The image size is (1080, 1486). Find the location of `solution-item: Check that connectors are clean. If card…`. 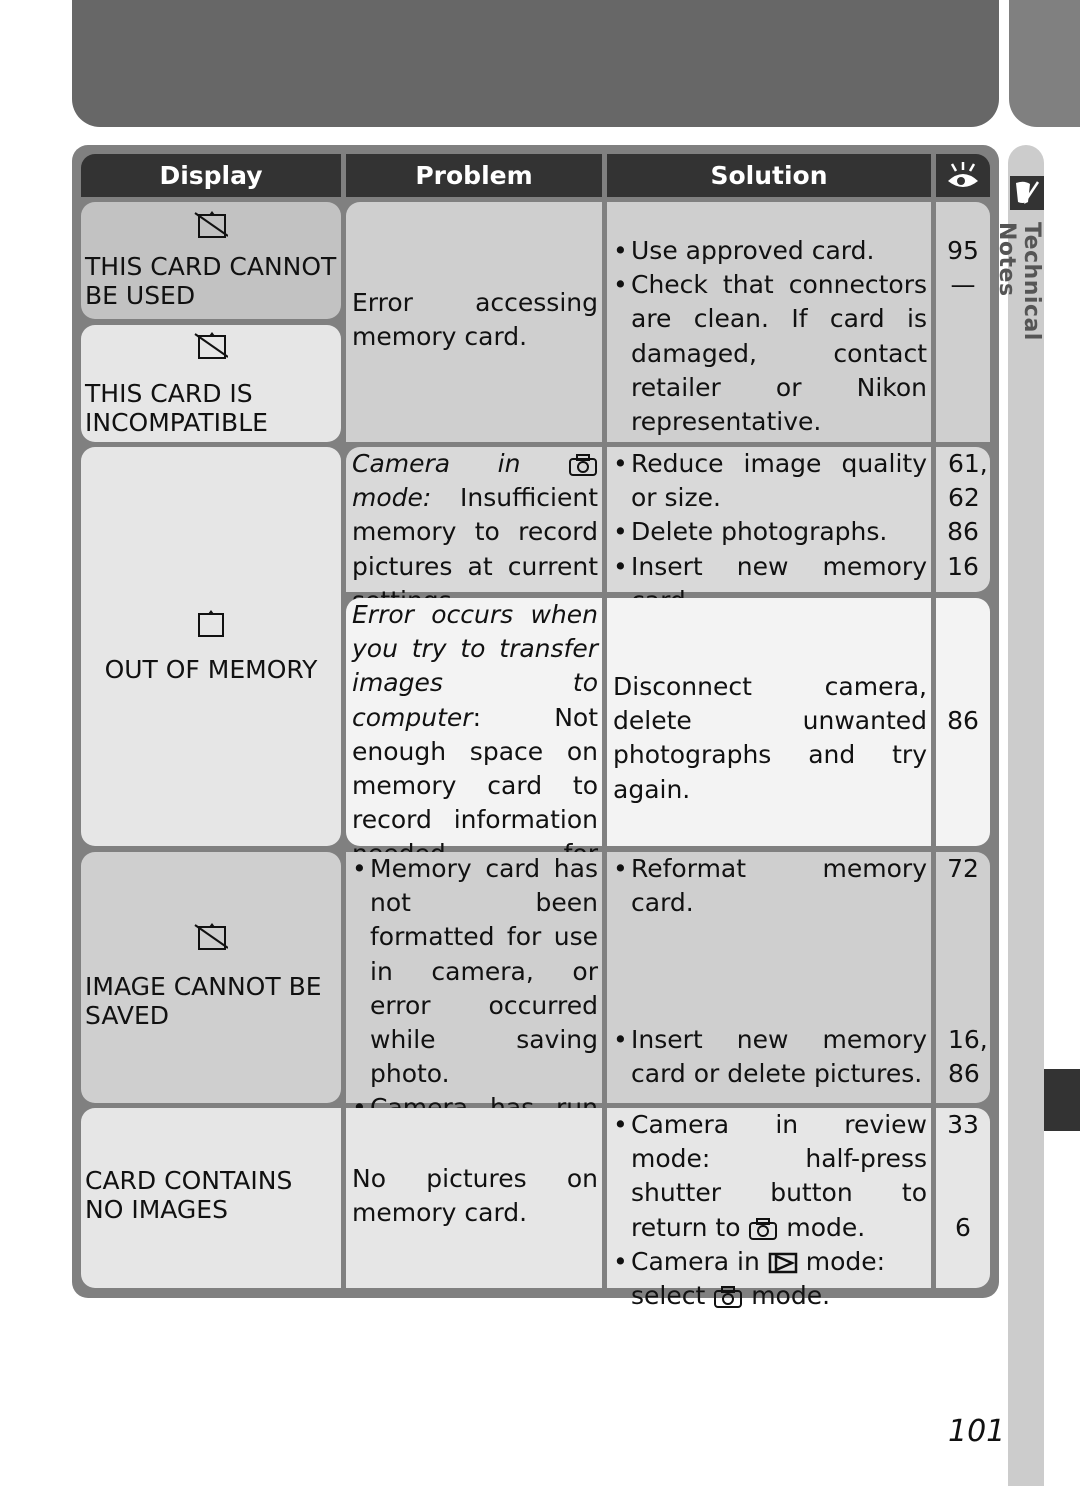

solution-item: Check that connectors are clean. If card… is located at coordinates (770, 353).